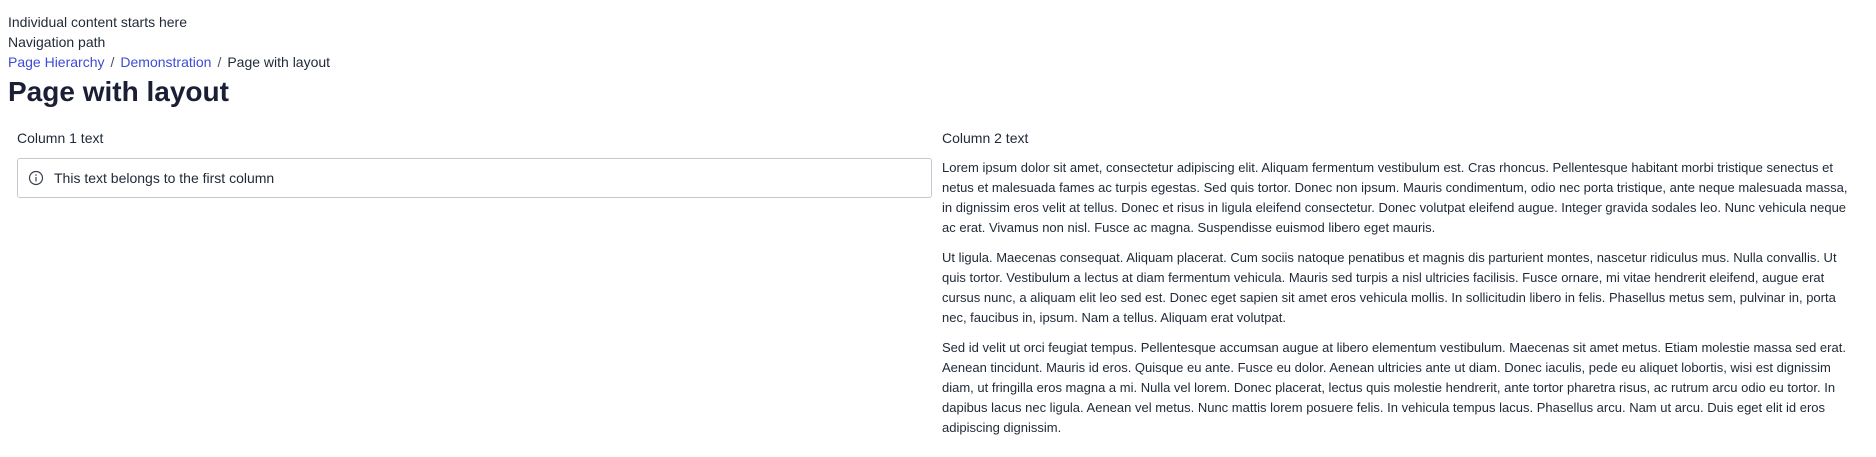 This screenshot has height=457, width=1876. What do you see at coordinates (985, 138) in the screenshot?
I see `column-2-label: Column 2 text` at bounding box center [985, 138].